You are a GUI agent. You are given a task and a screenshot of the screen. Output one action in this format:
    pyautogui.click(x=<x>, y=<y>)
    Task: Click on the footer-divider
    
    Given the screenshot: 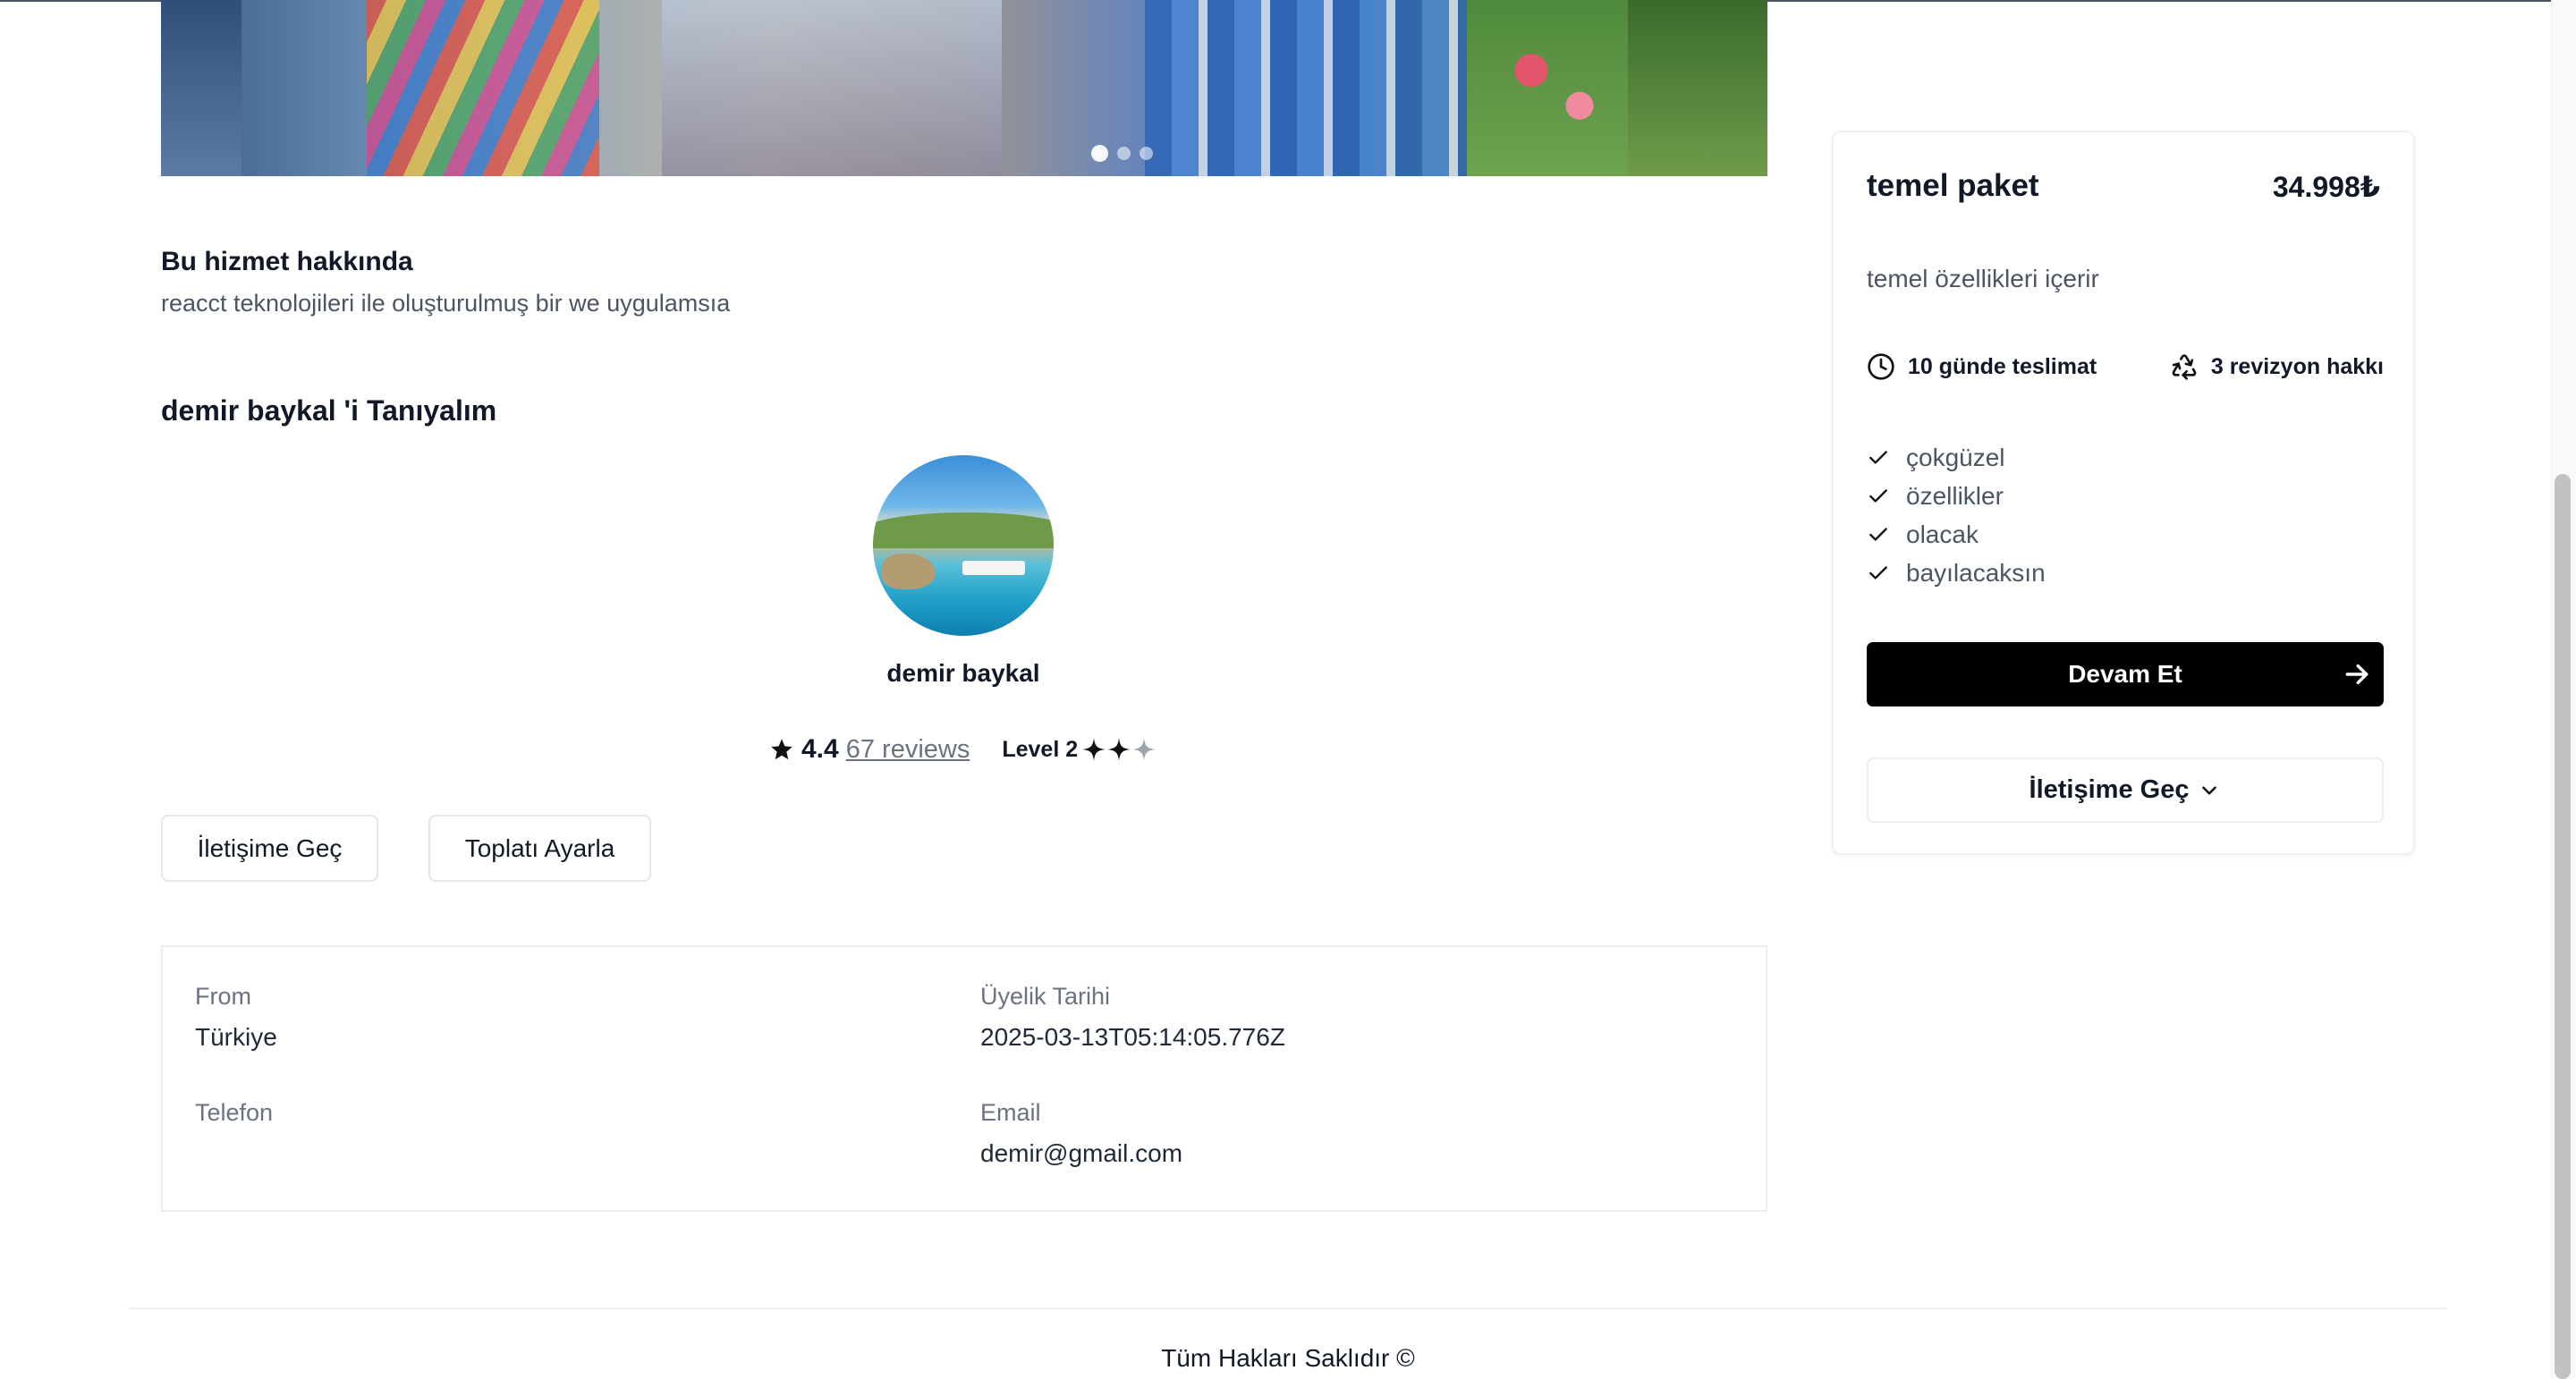 What is the action you would take?
    pyautogui.click(x=1287, y=1308)
    